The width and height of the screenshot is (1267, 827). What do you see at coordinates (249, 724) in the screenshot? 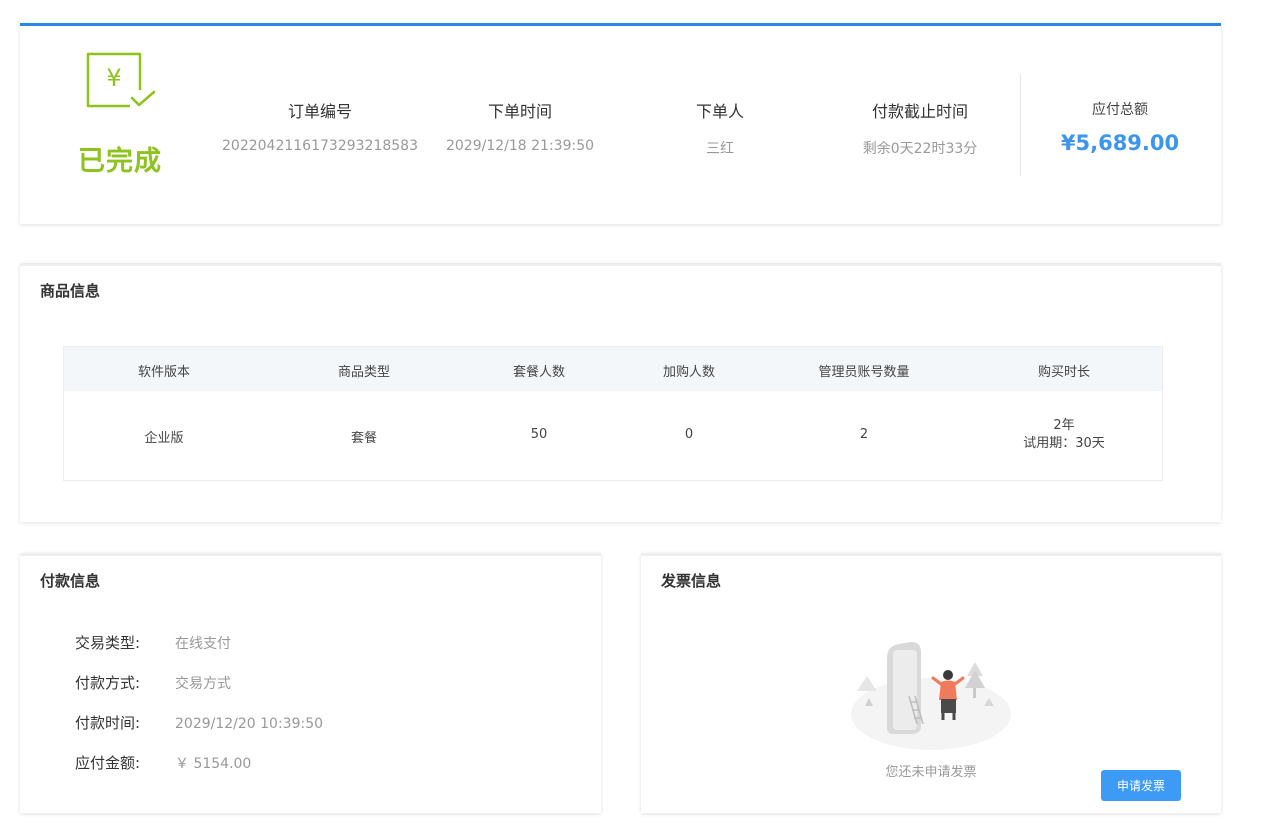
I see `payment-row-value: 2029/12/20 10:39:50` at bounding box center [249, 724].